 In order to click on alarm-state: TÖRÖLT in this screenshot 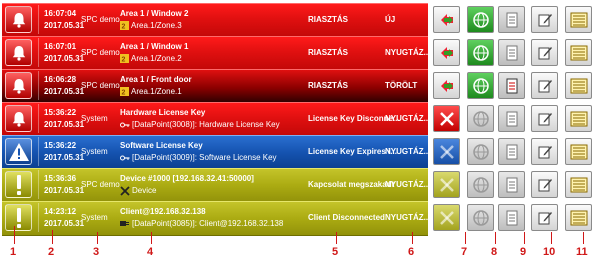, I will do `click(401, 85)`.